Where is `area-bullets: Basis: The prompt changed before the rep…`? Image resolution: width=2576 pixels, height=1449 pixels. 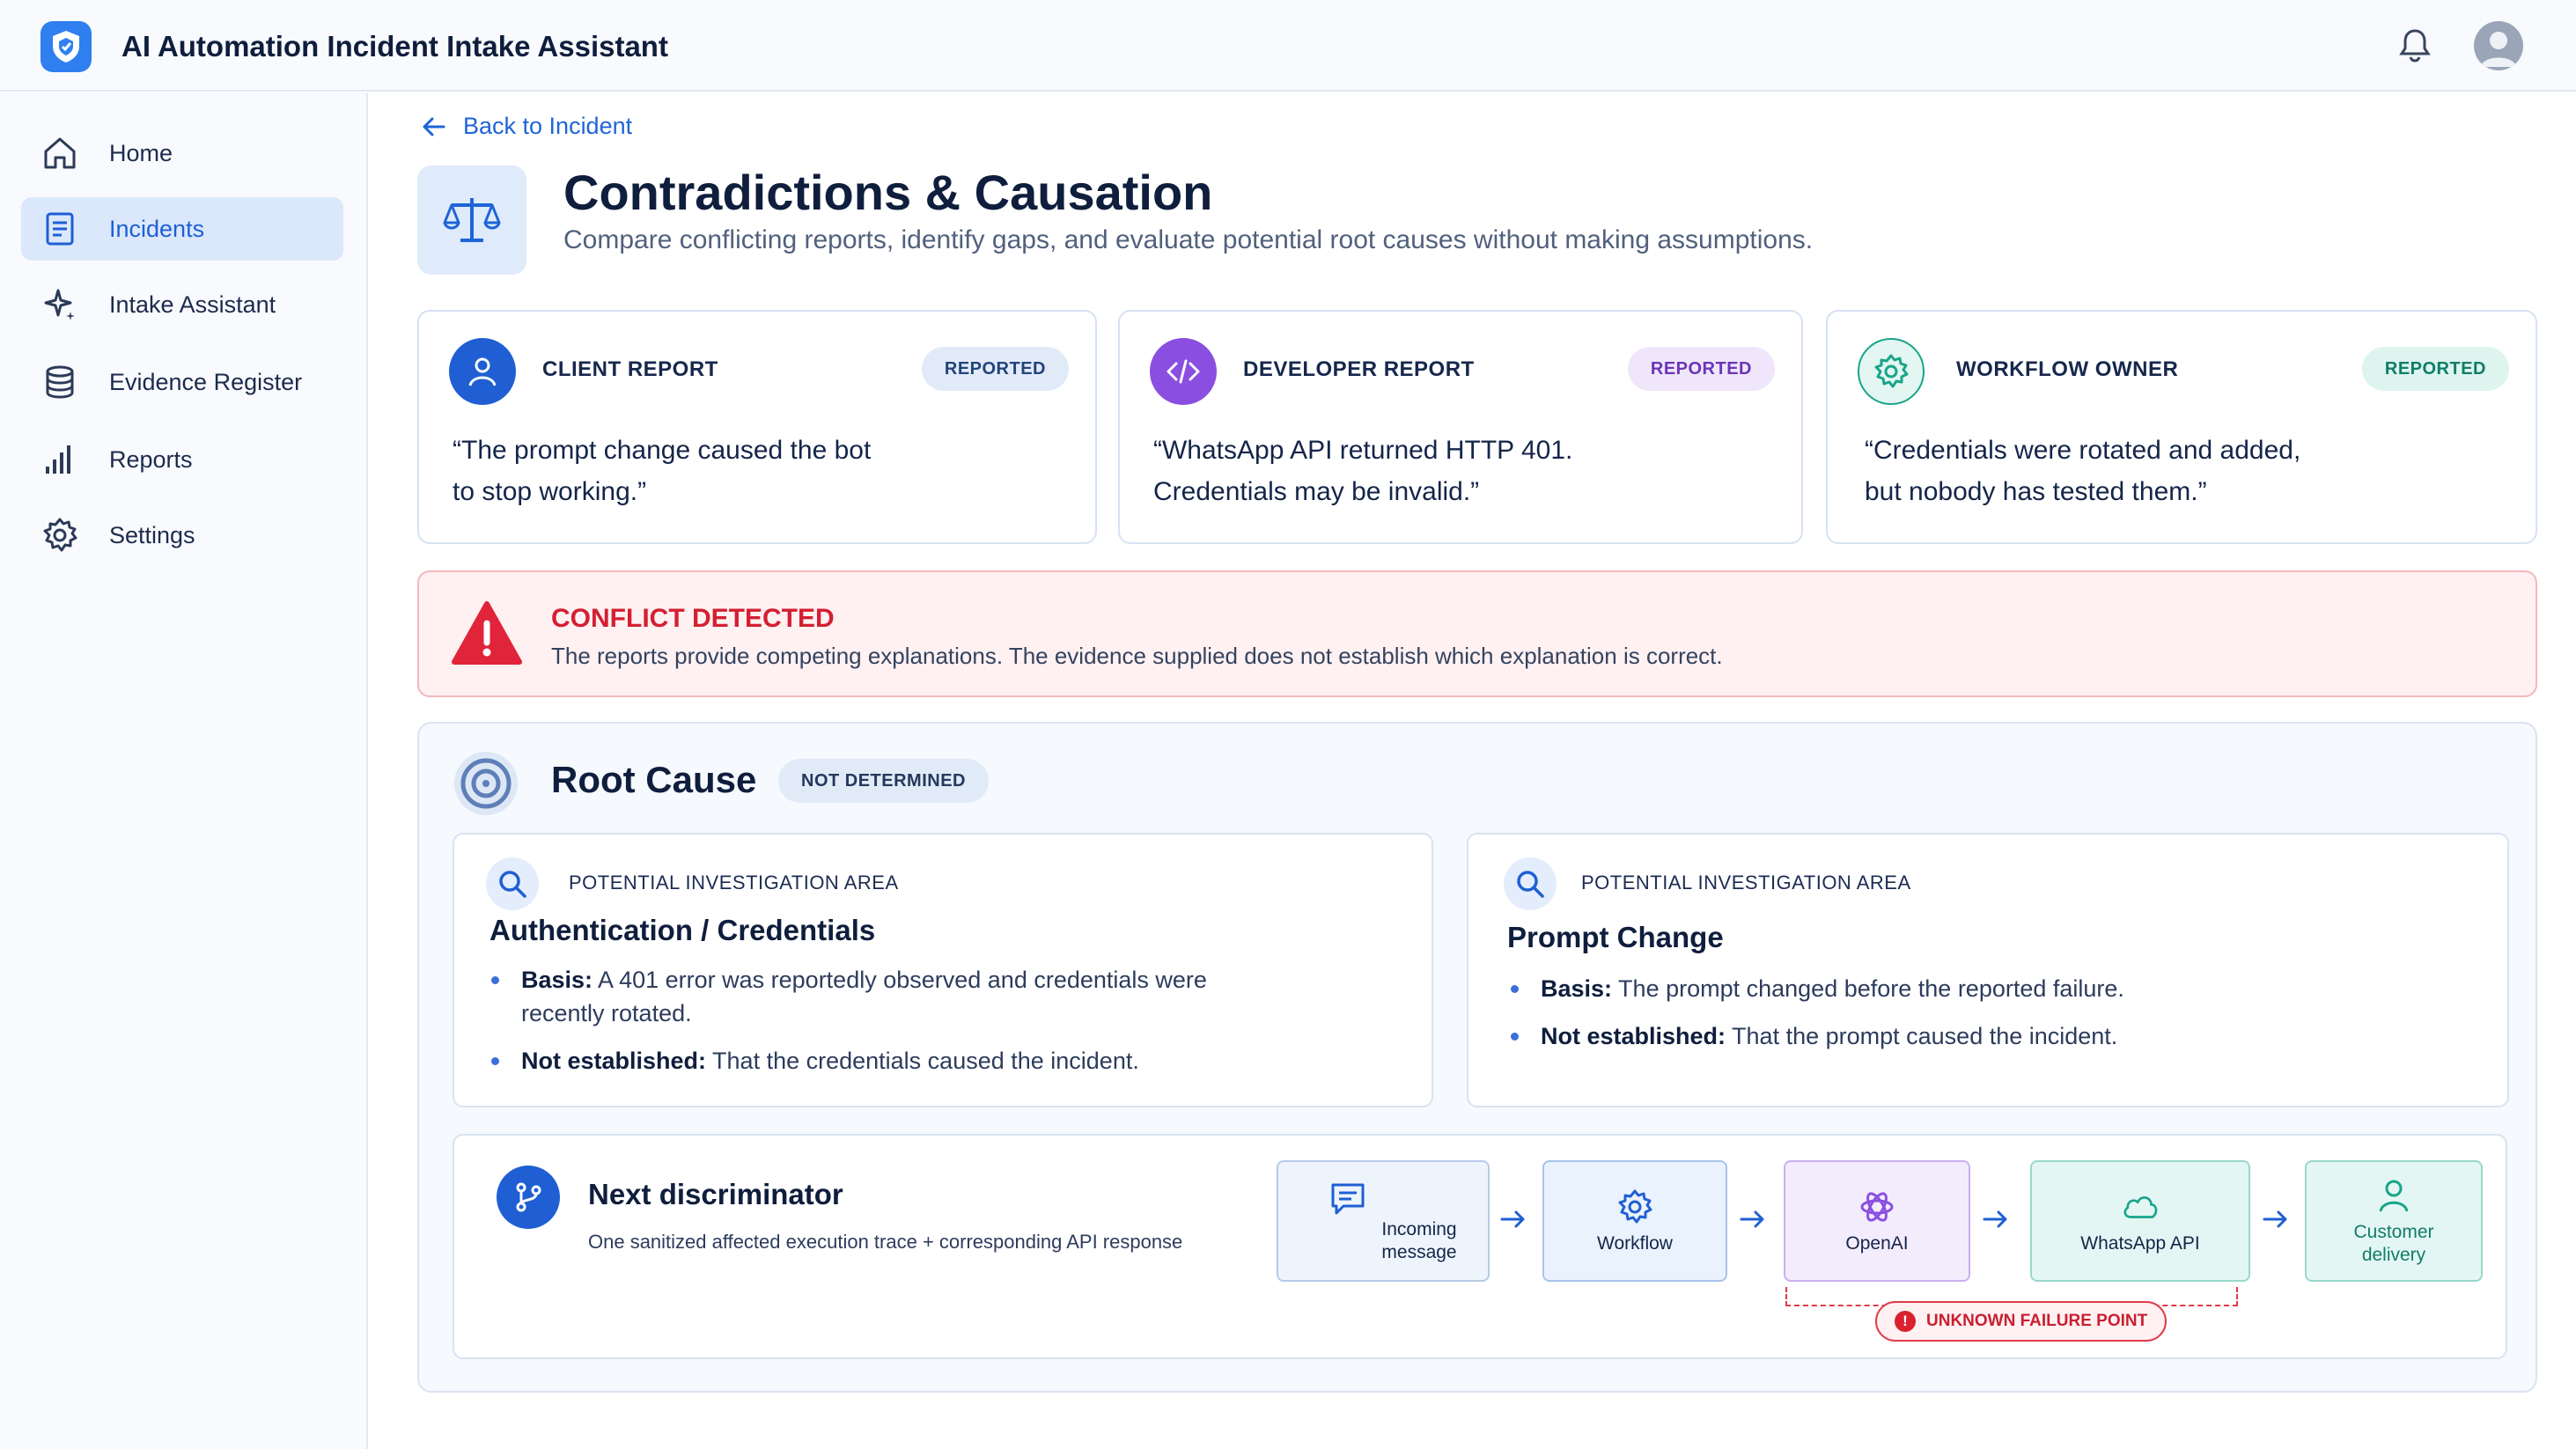
area-bullets: Basis: The prompt changed before the rep… is located at coordinates (1896, 1020).